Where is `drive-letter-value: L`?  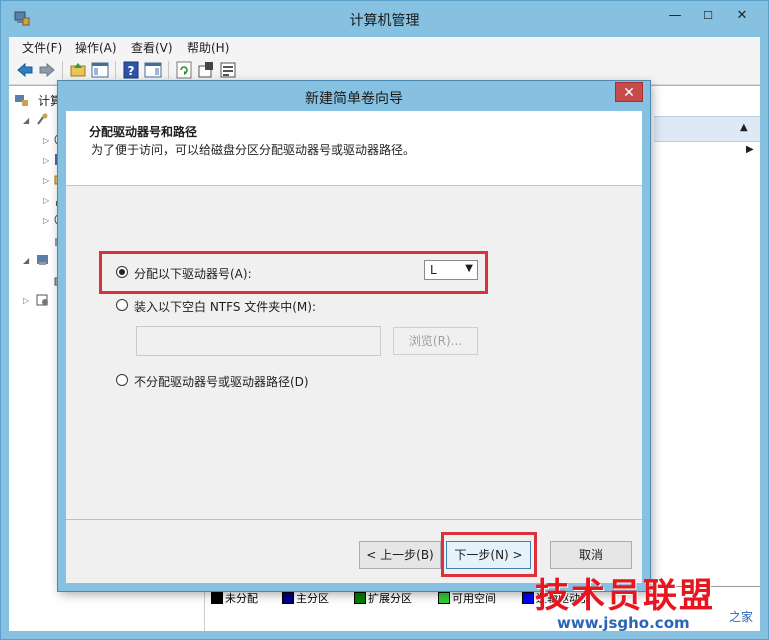 drive-letter-value: L is located at coordinates (433, 270).